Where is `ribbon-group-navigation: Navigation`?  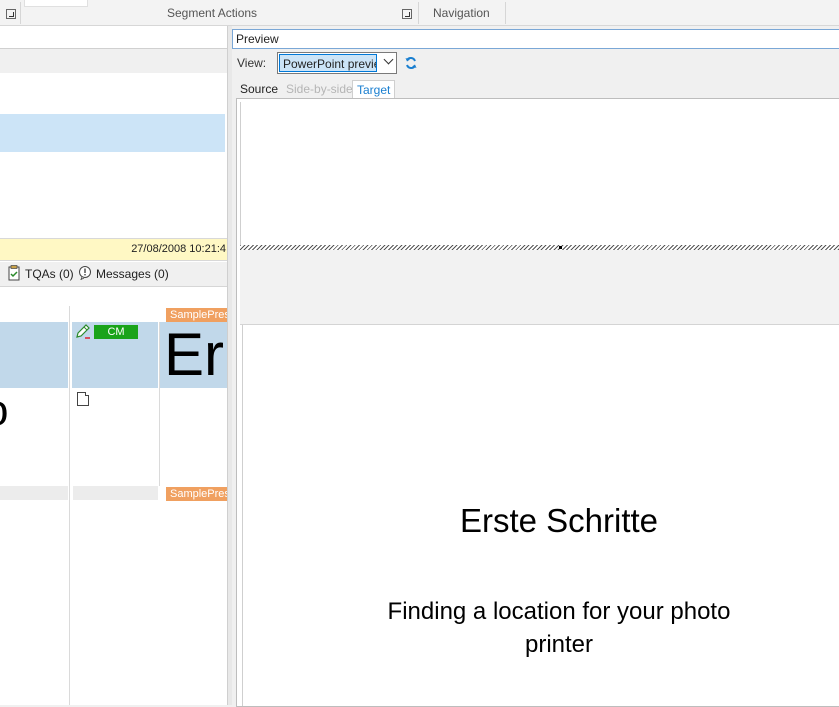 ribbon-group-navigation: Navigation is located at coordinates (461, 13).